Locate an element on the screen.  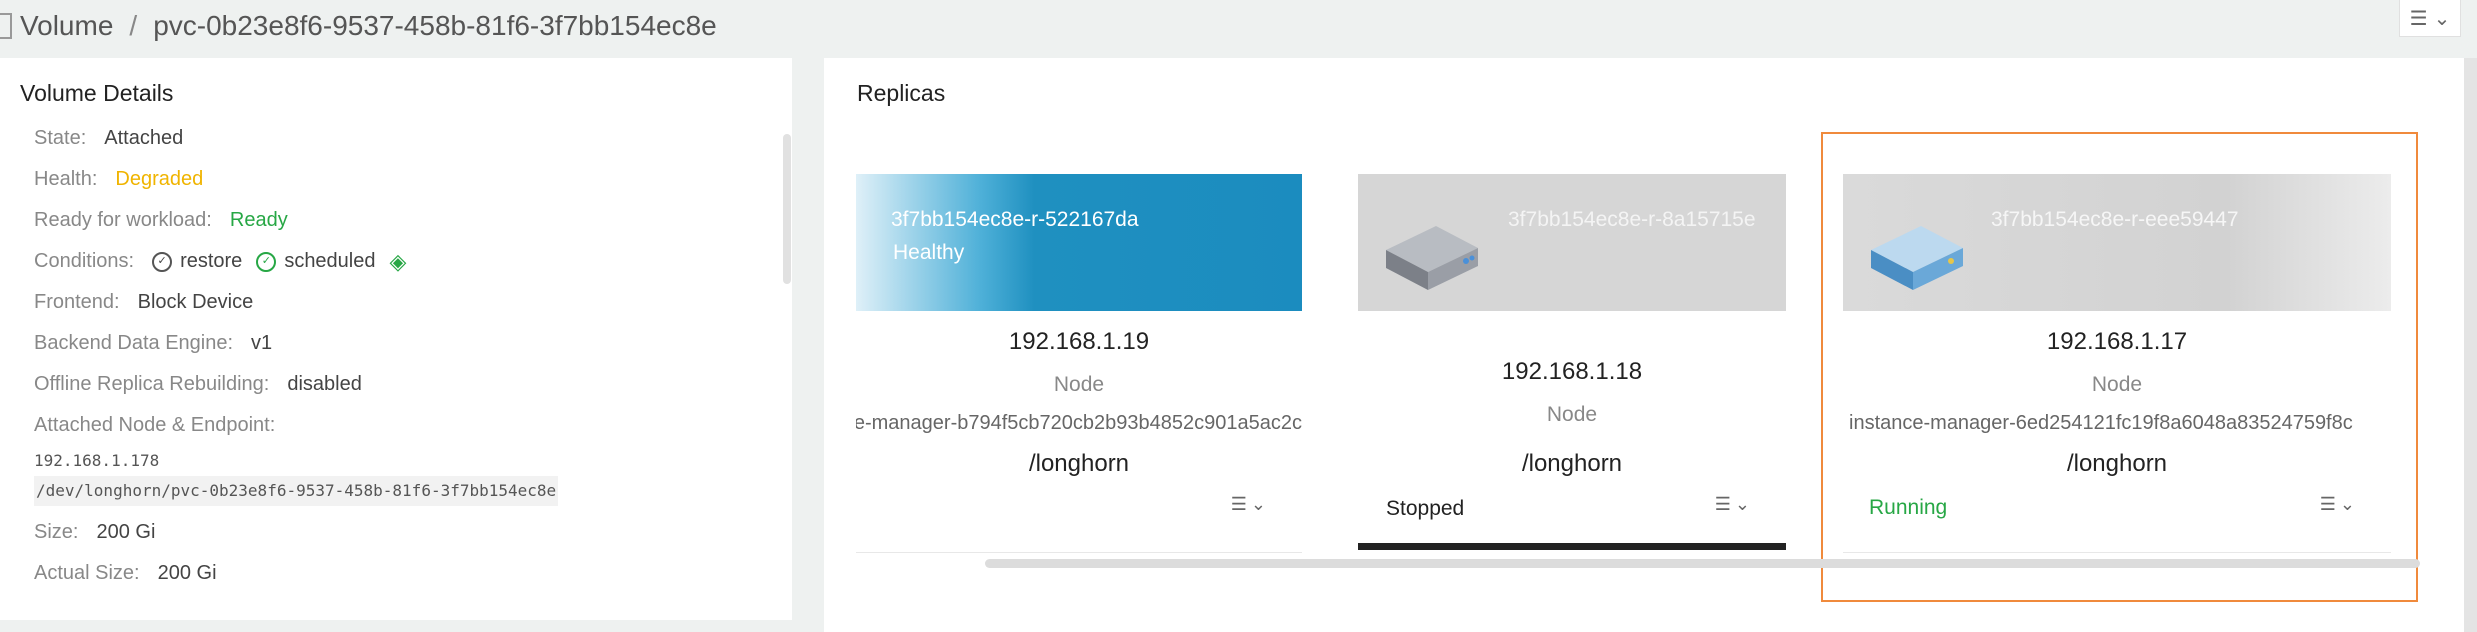
state-label: State: is located at coordinates (60, 138).